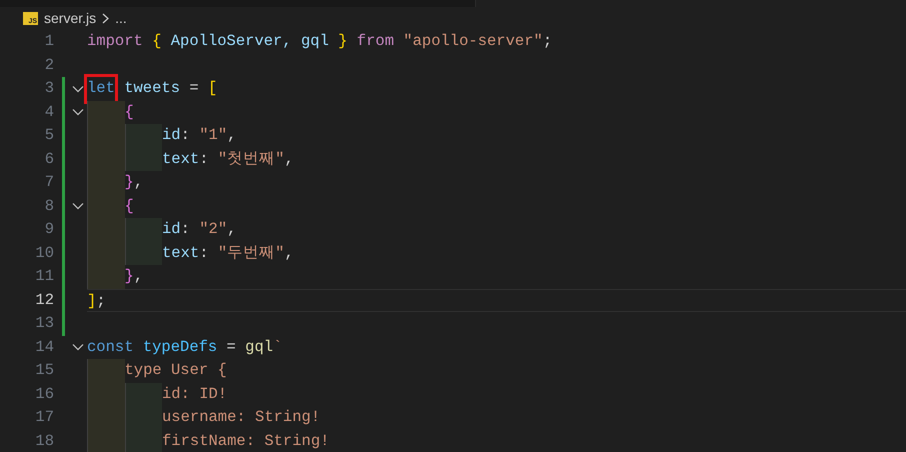  What do you see at coordinates (44, 323) in the screenshot?
I see `line-number: 13` at bounding box center [44, 323].